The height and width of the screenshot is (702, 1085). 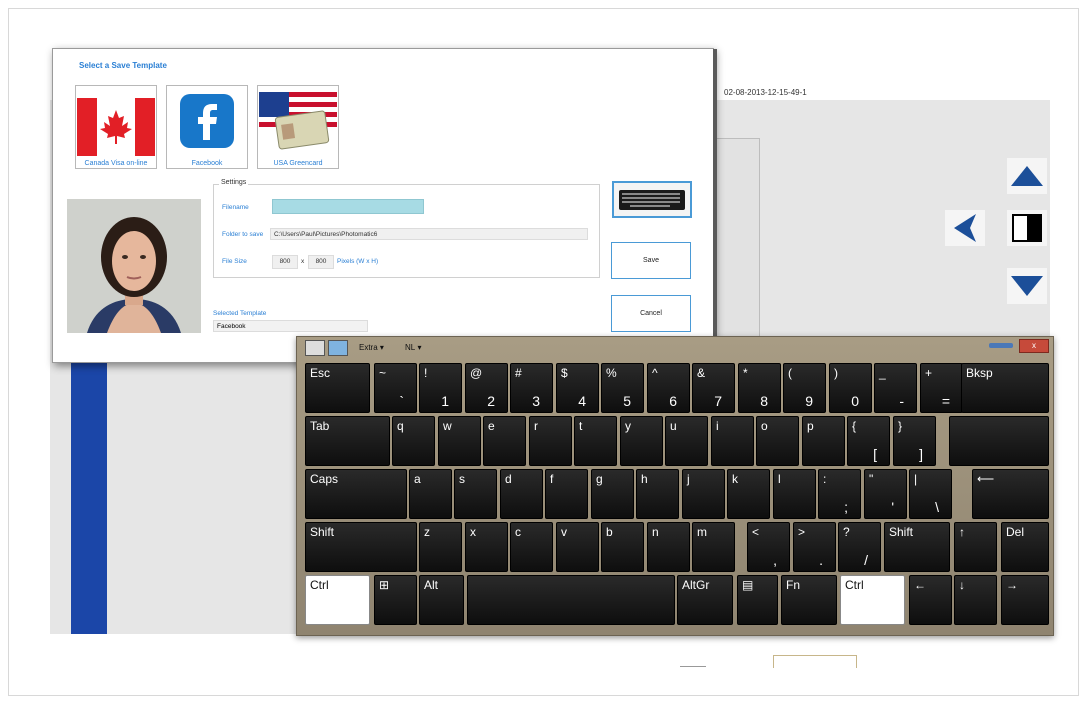 I want to click on handwriting-icon, so click(x=315, y=348).